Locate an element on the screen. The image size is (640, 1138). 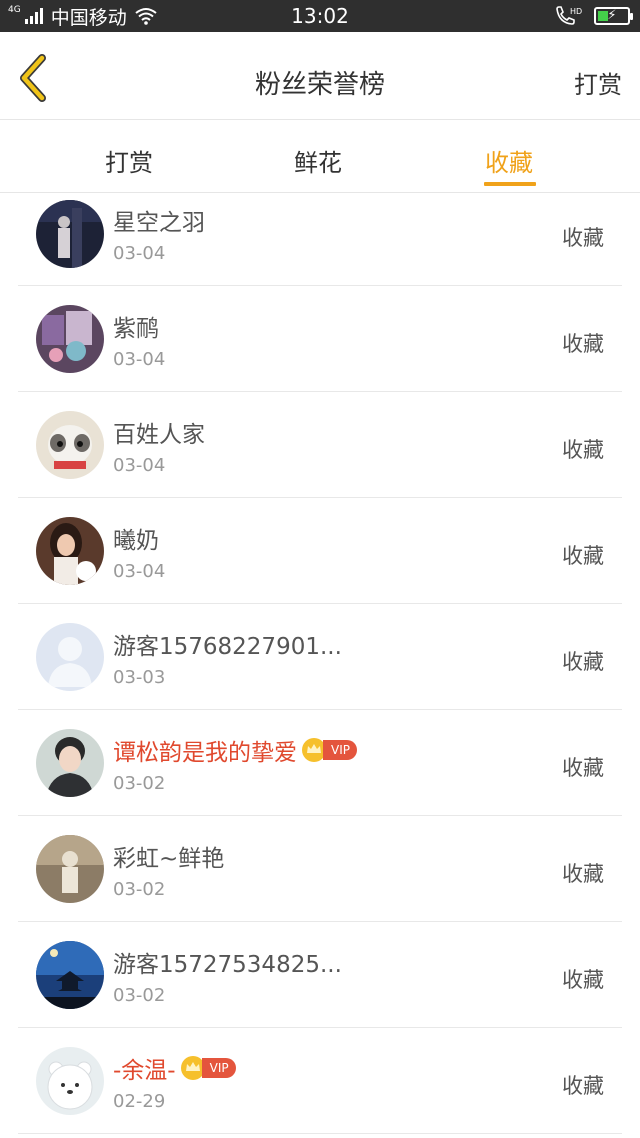
list-item: -余温- VIP 02-29 收藏 is located at coordinates (320, 1081).